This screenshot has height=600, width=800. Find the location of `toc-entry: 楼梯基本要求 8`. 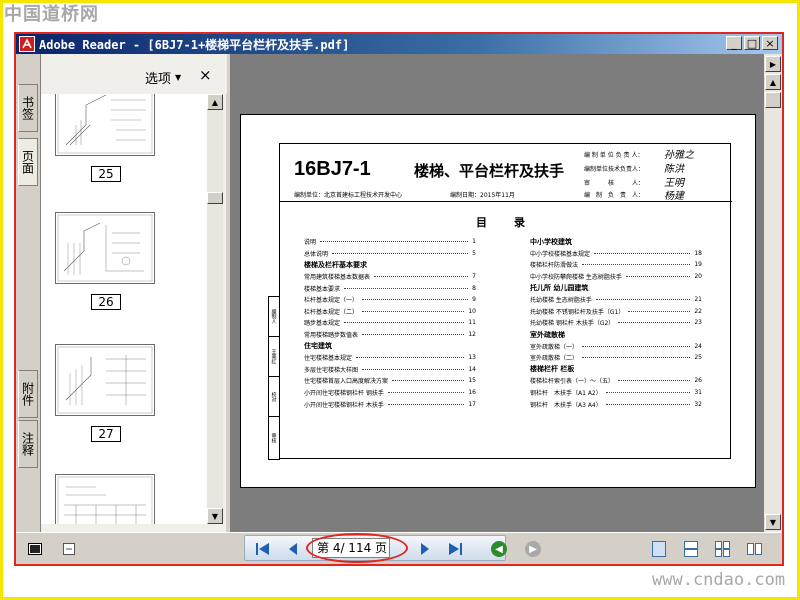

toc-entry: 楼梯基本要求 8 is located at coordinates (390, 288).